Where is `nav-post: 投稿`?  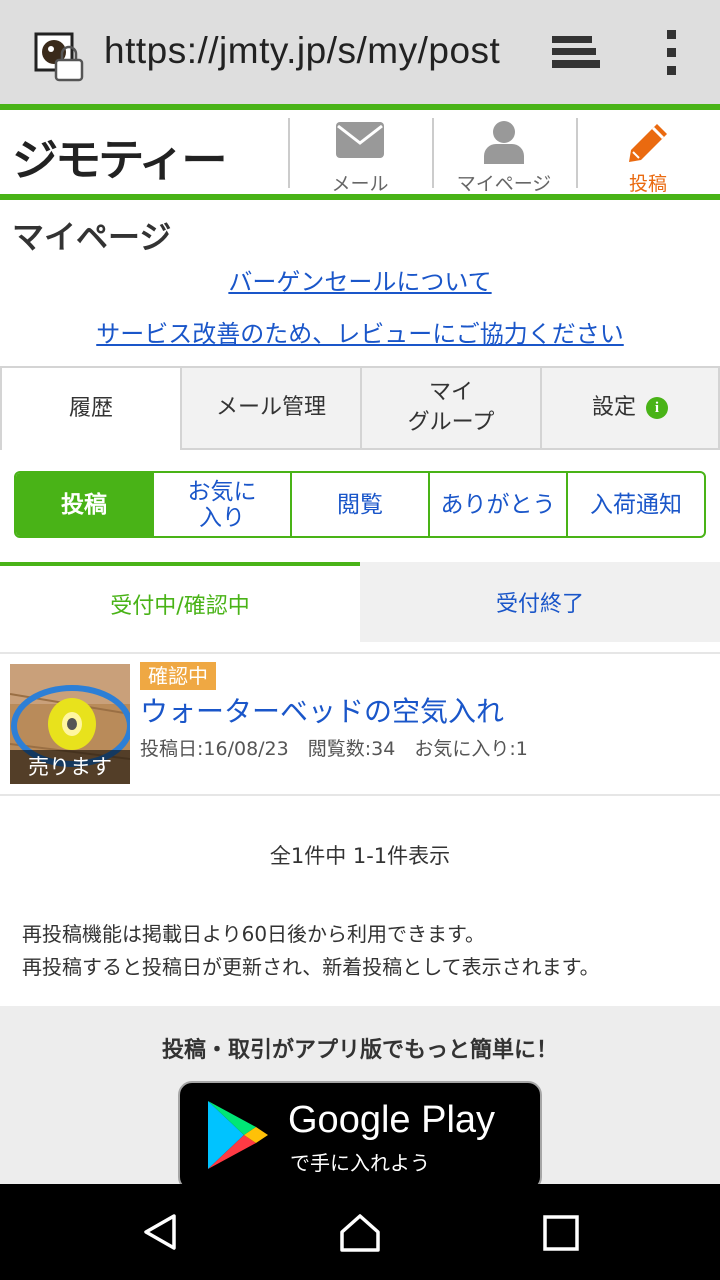
nav-post: 投稿 is located at coordinates (648, 153).